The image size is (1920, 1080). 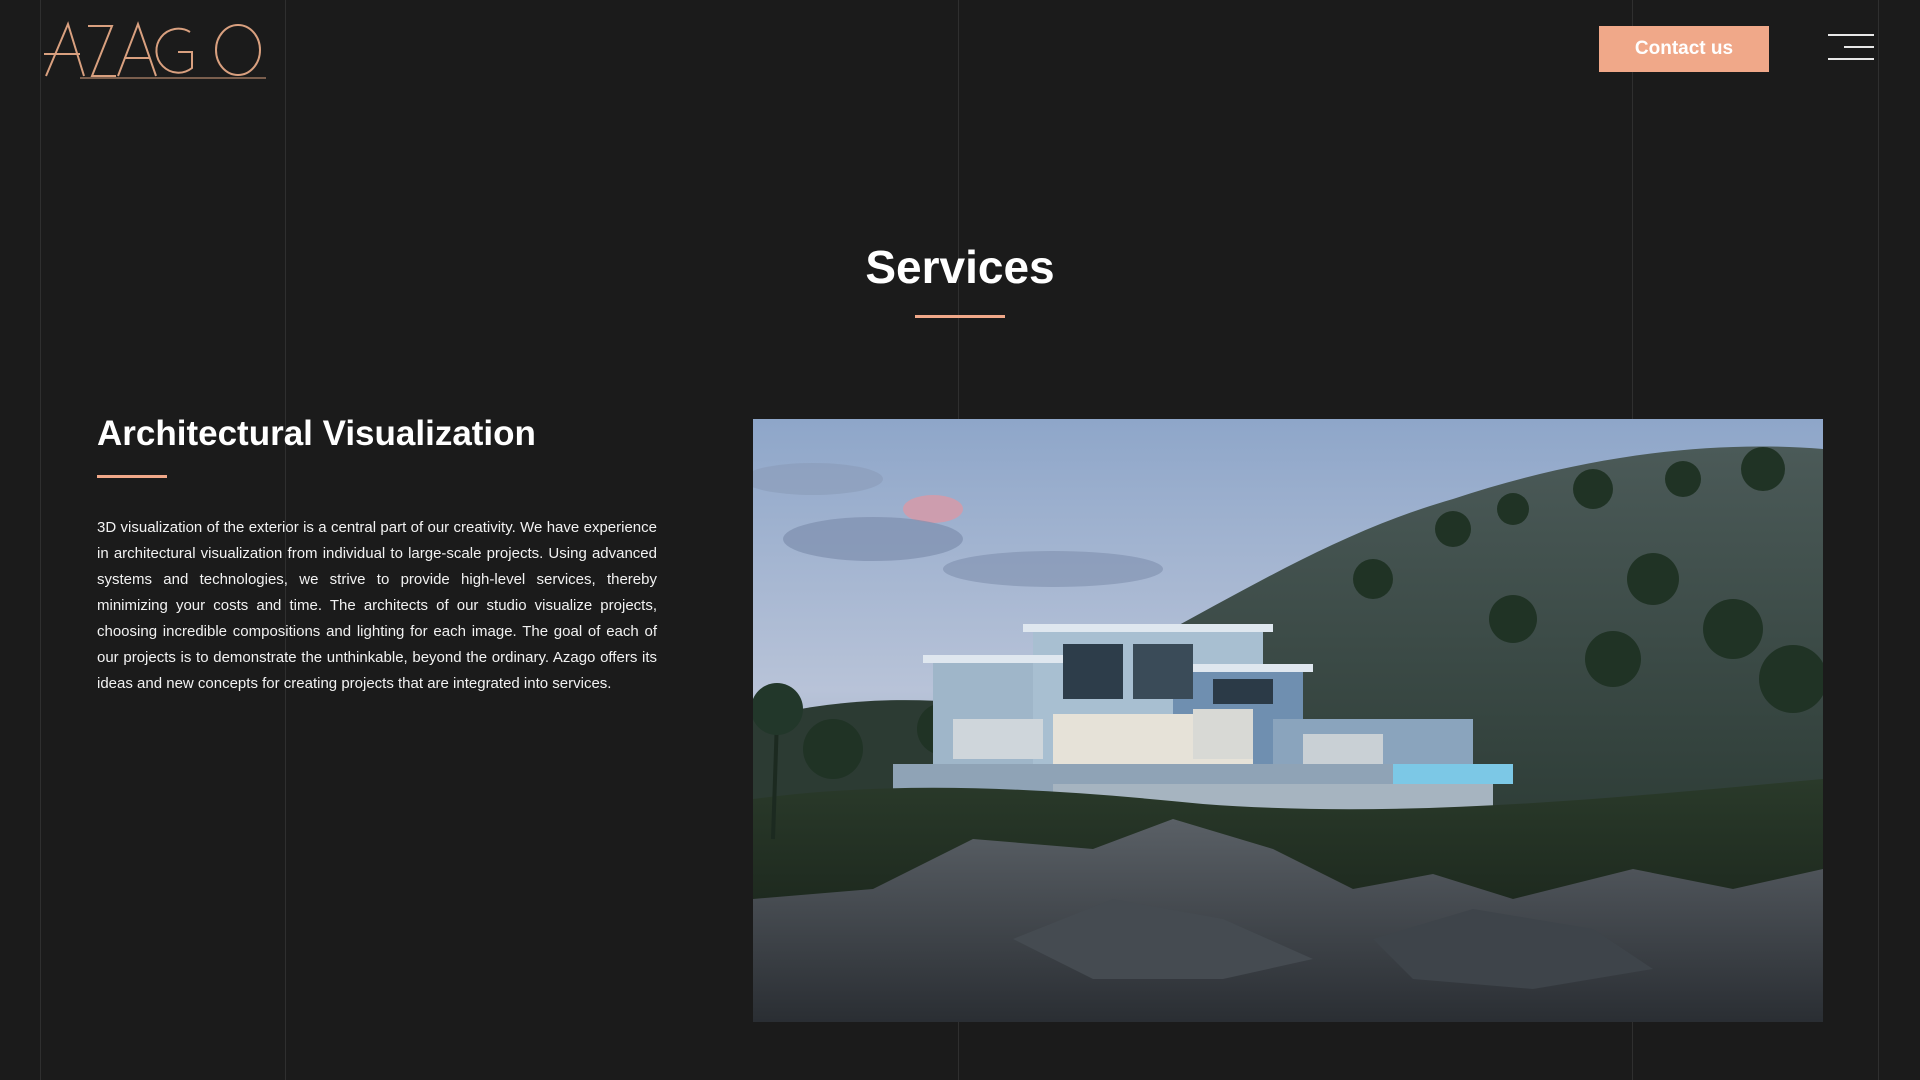 I want to click on azago-logo-icon, so click(x=155, y=50).